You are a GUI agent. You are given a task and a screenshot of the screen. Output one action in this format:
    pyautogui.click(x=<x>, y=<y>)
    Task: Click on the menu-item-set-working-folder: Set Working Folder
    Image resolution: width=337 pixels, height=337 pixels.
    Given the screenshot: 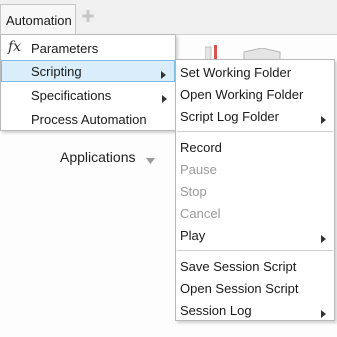 What is the action you would take?
    pyautogui.click(x=255, y=72)
    